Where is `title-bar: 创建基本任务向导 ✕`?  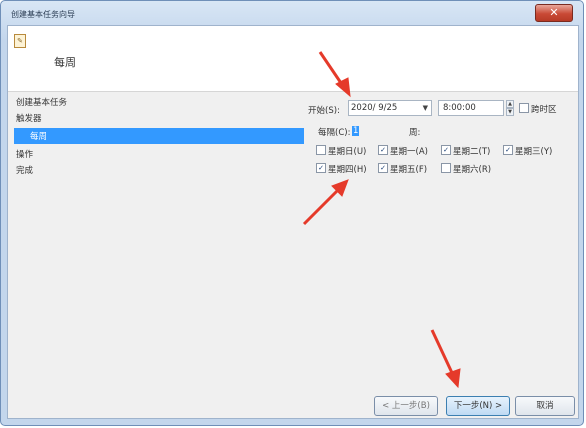 title-bar: 创建基本任务向导 ✕ is located at coordinates (292, 13).